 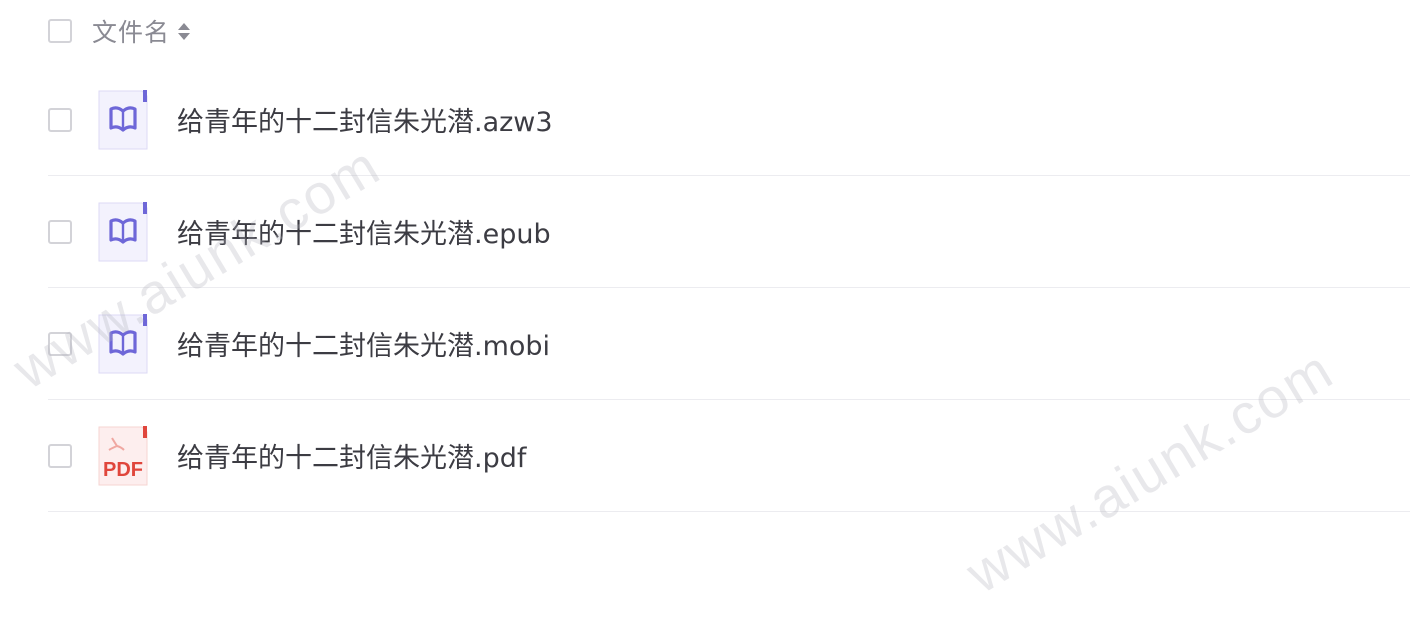 What do you see at coordinates (364, 231) in the screenshot?
I see `file-name: 给青年的十二封信朱光潜.epub` at bounding box center [364, 231].